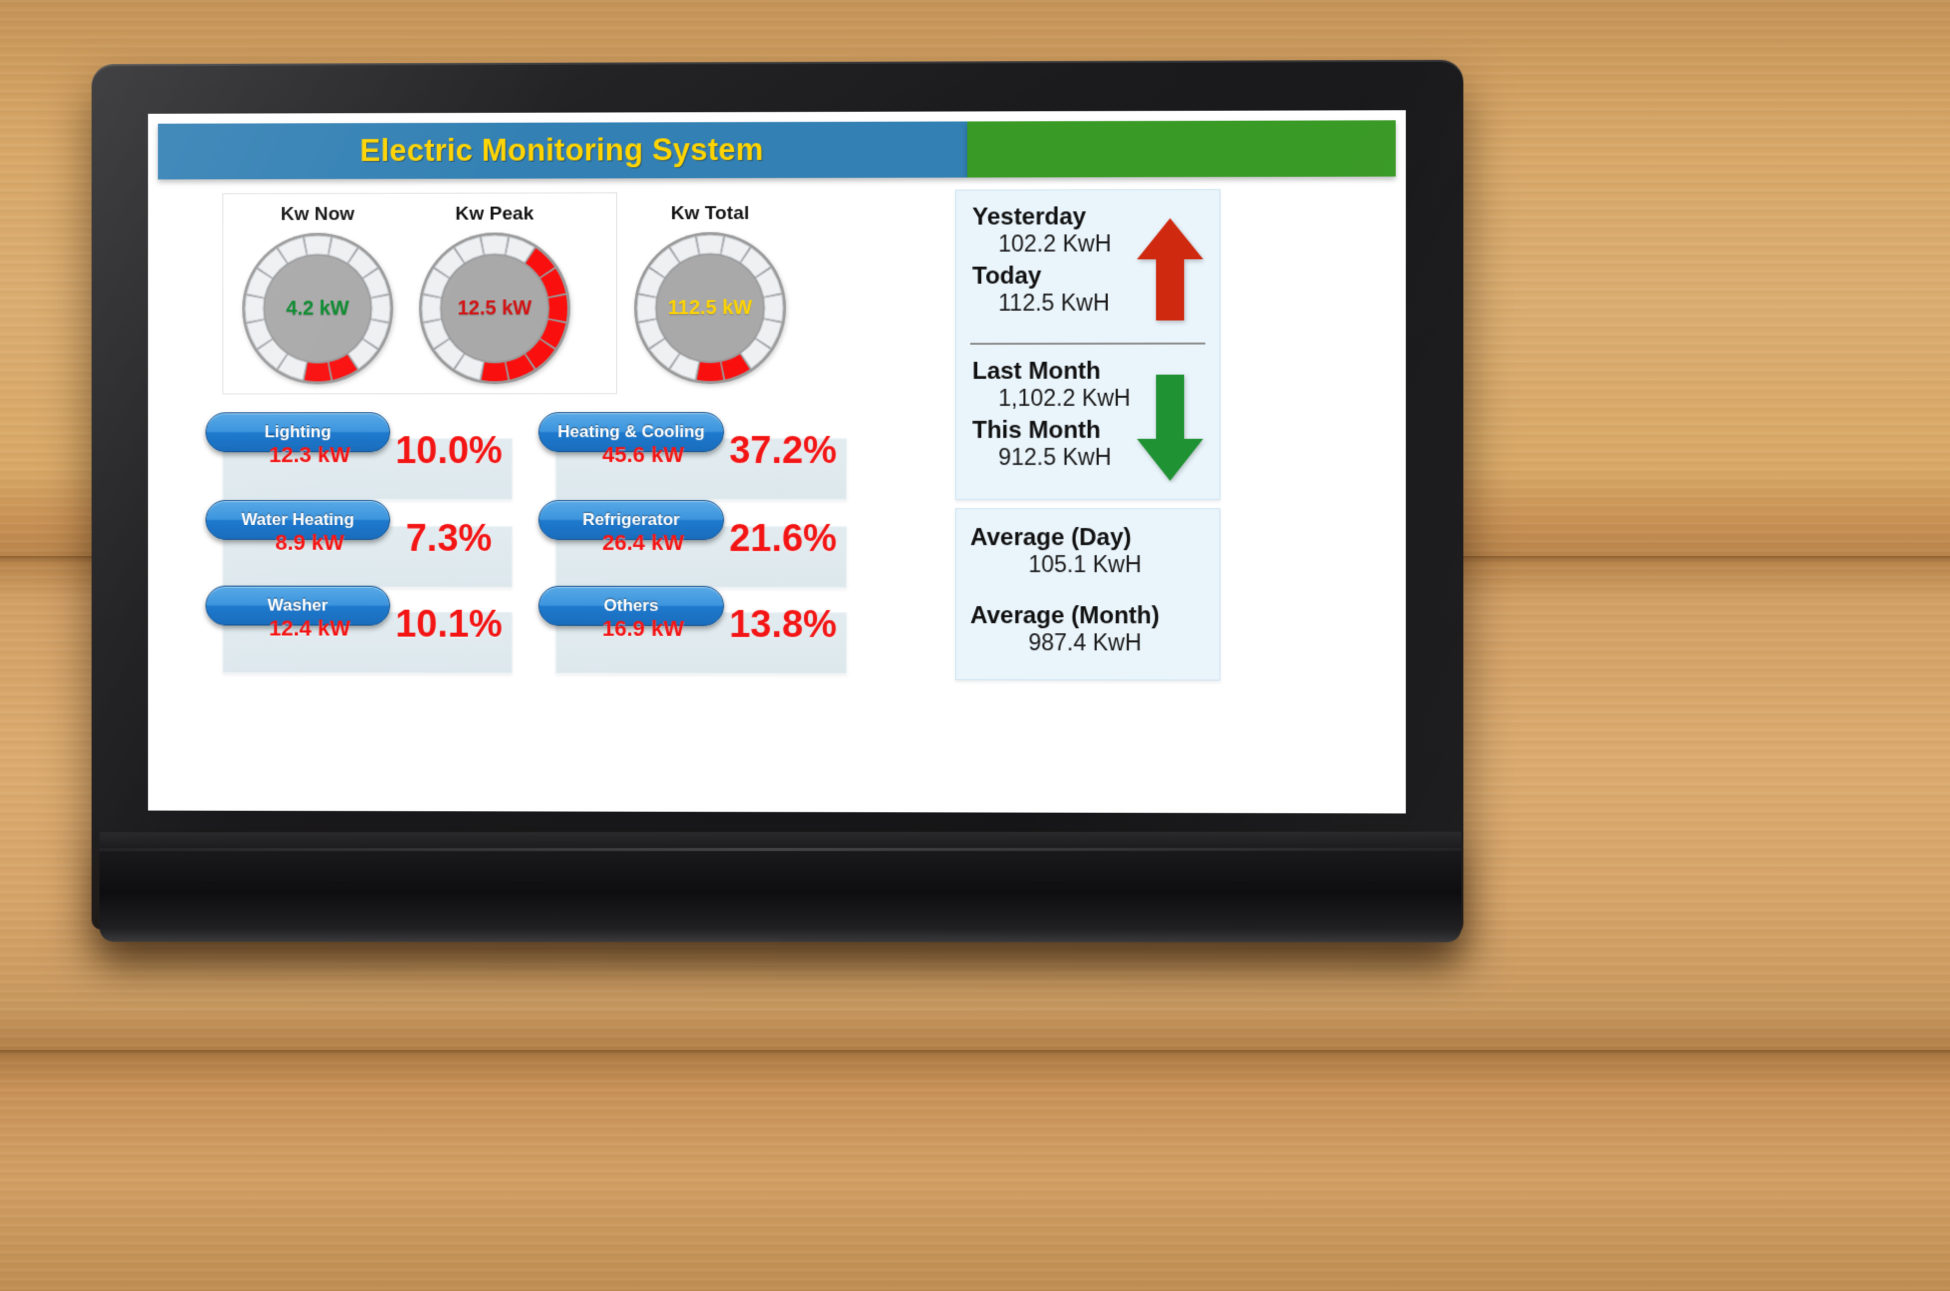 The width and height of the screenshot is (1950, 1291). I want to click on title-bar-blue-section: Electric Monitoring System, so click(562, 150).